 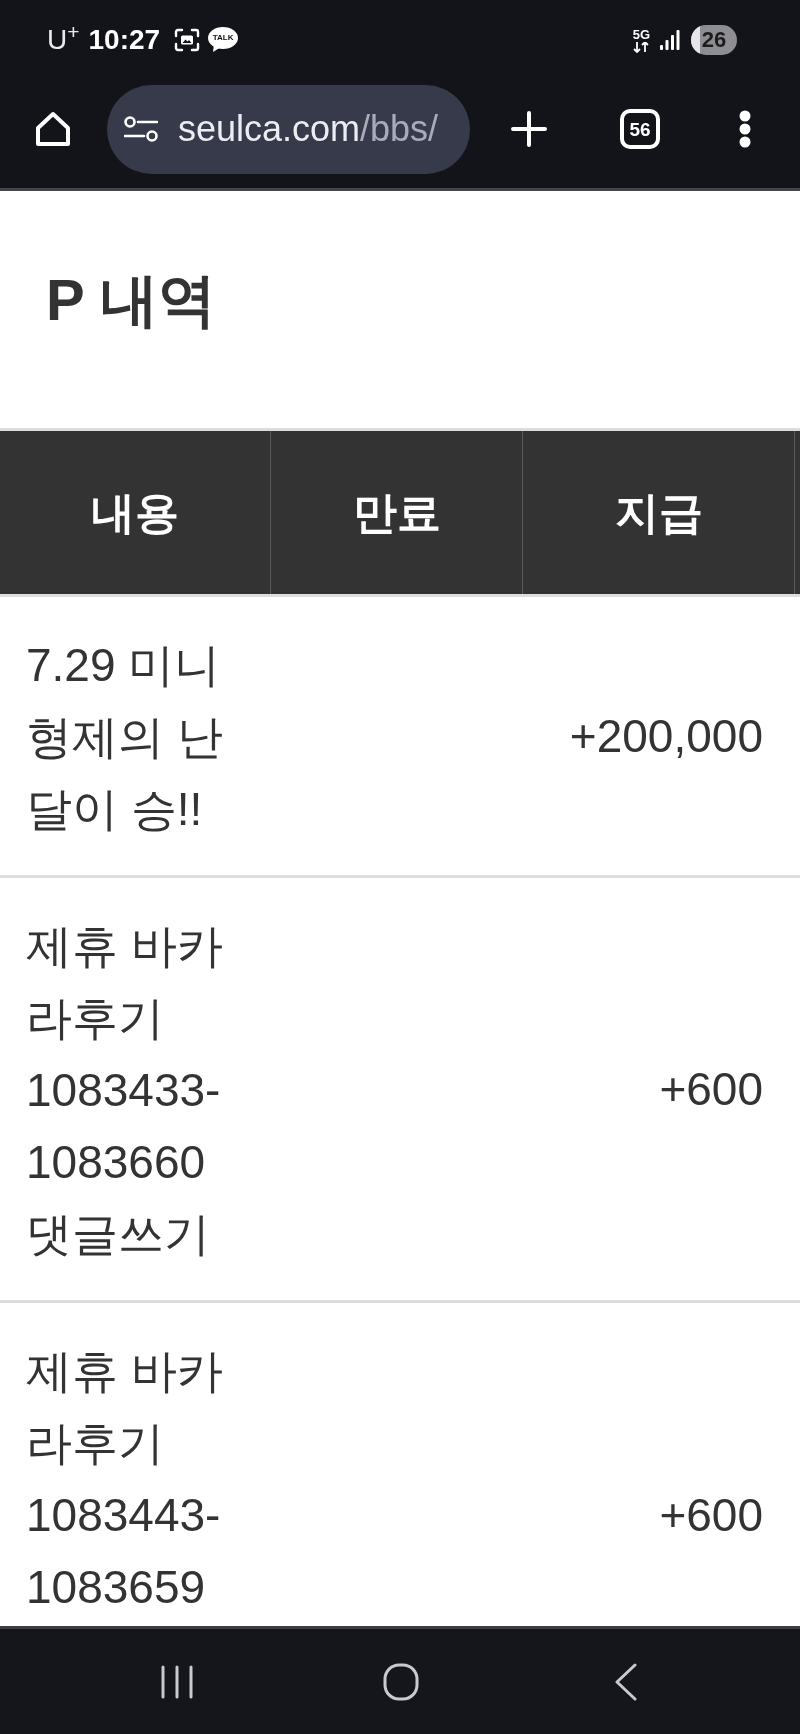 I want to click on amount-text: +200,000, so click(x=666, y=736).